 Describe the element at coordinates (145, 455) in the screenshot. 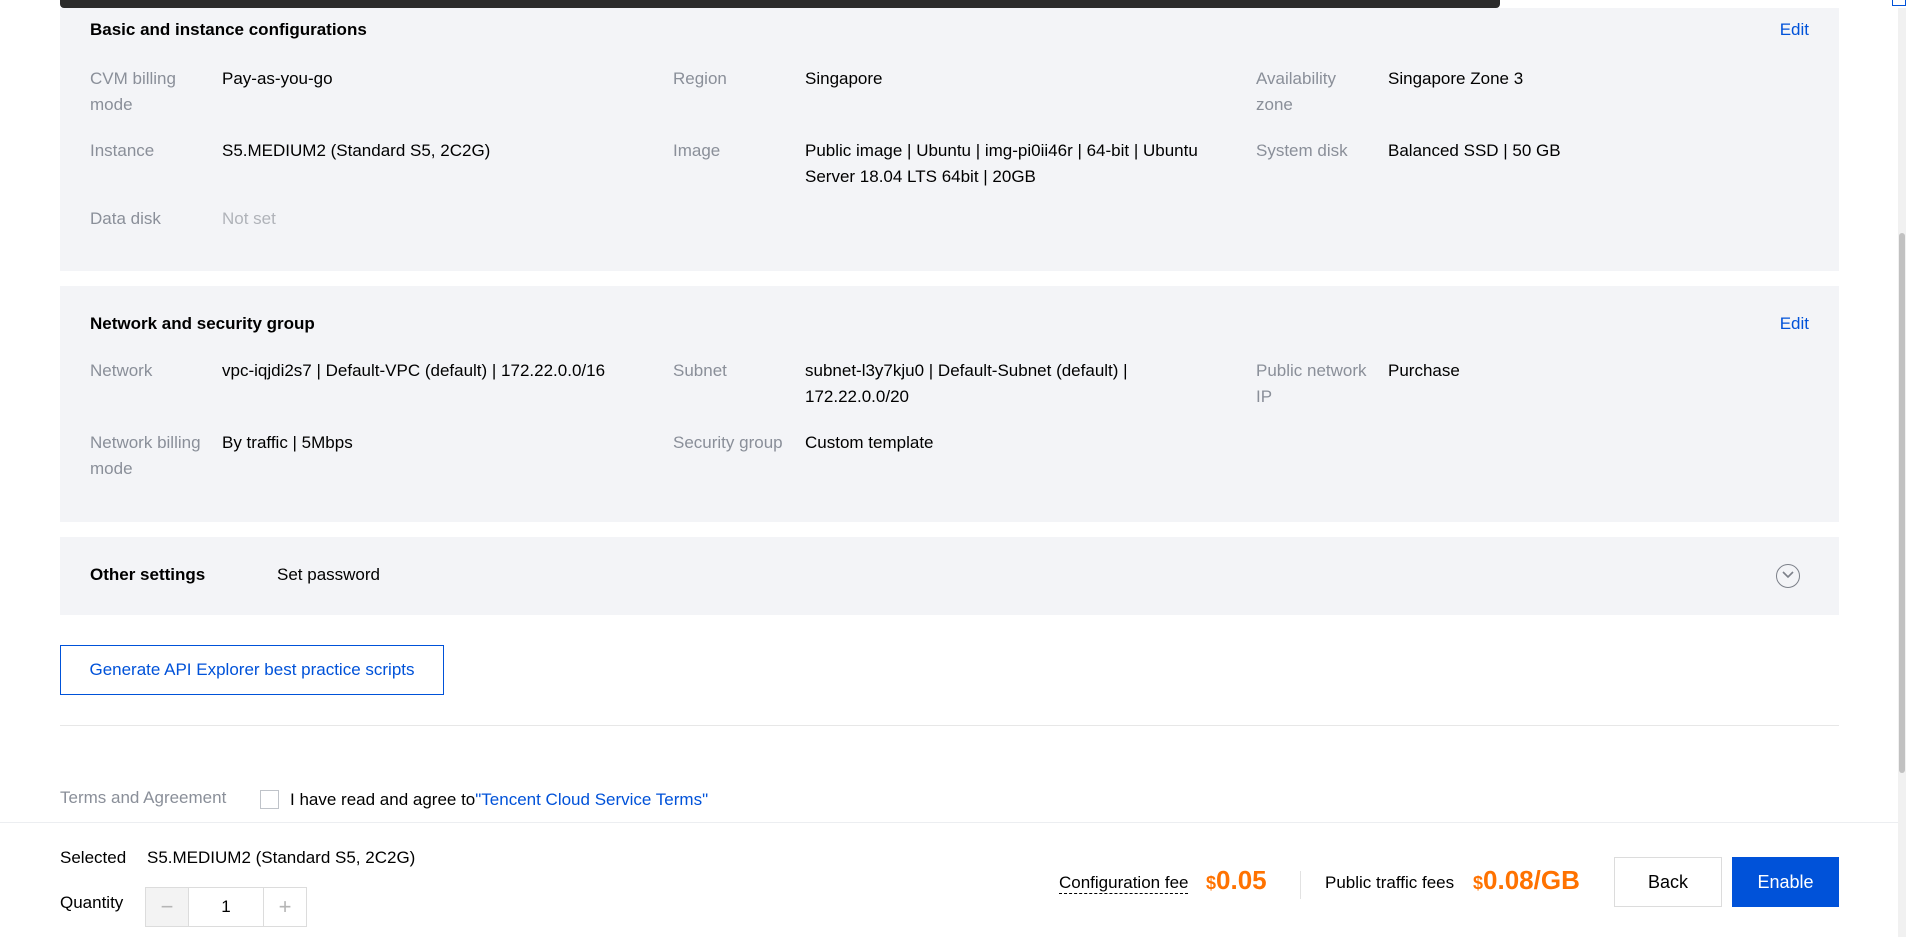

I see `network-billing-label: Network billing mode` at that location.